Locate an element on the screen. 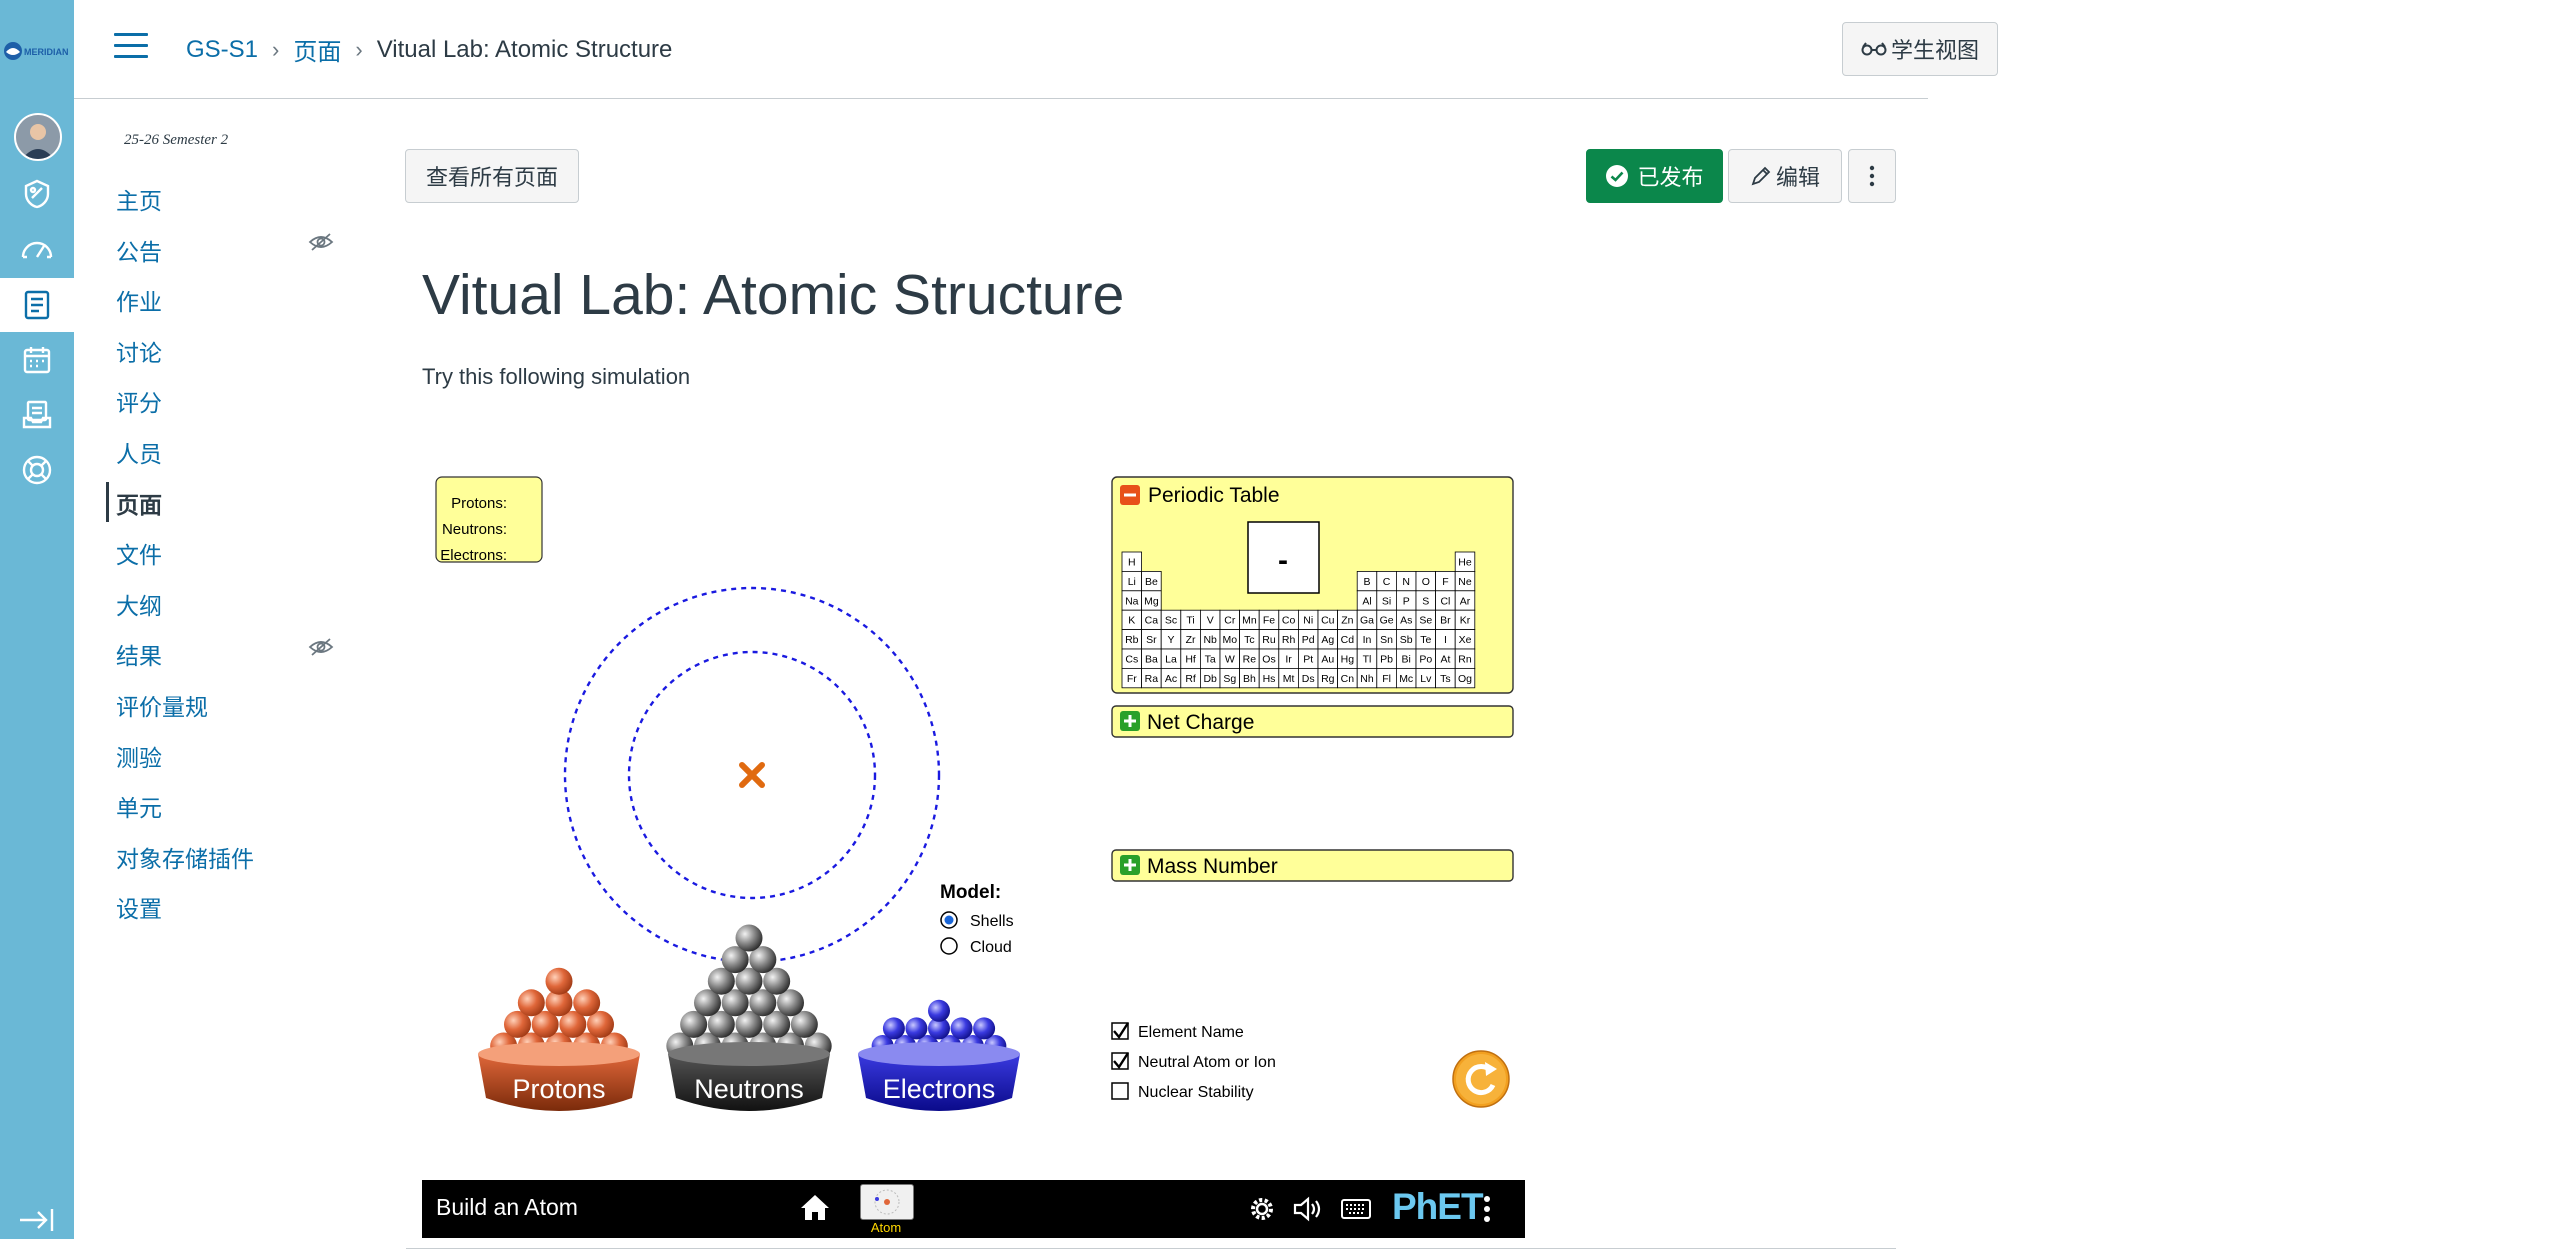 The image size is (2559, 1249). phet-logo: PhET is located at coordinates (1438, 1207).